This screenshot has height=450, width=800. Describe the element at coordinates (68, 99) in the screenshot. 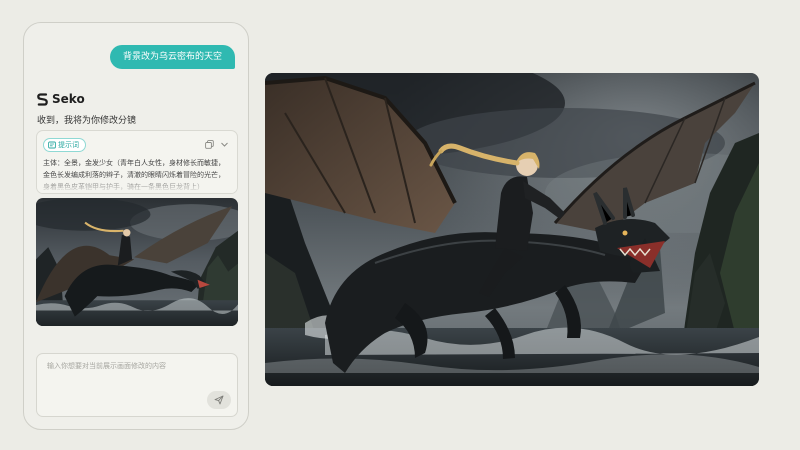

I see `brand-name: Seko` at that location.